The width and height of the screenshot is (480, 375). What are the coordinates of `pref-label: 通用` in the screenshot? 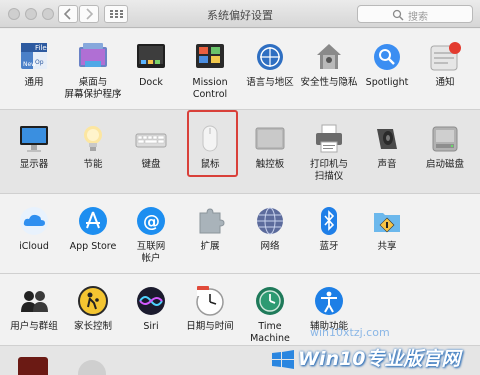 It's located at (34, 82).